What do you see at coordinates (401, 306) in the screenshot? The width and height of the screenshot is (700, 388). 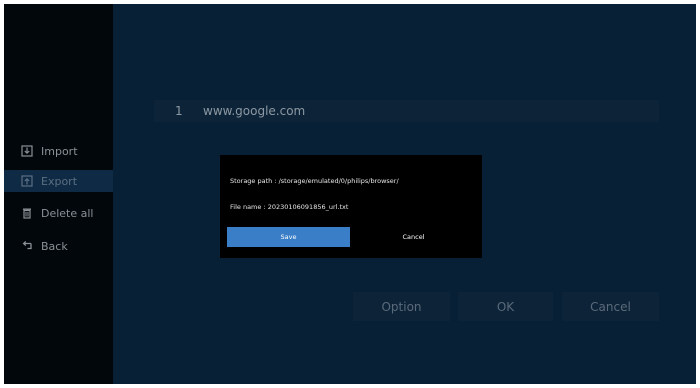 I see `option-button: Option` at bounding box center [401, 306].